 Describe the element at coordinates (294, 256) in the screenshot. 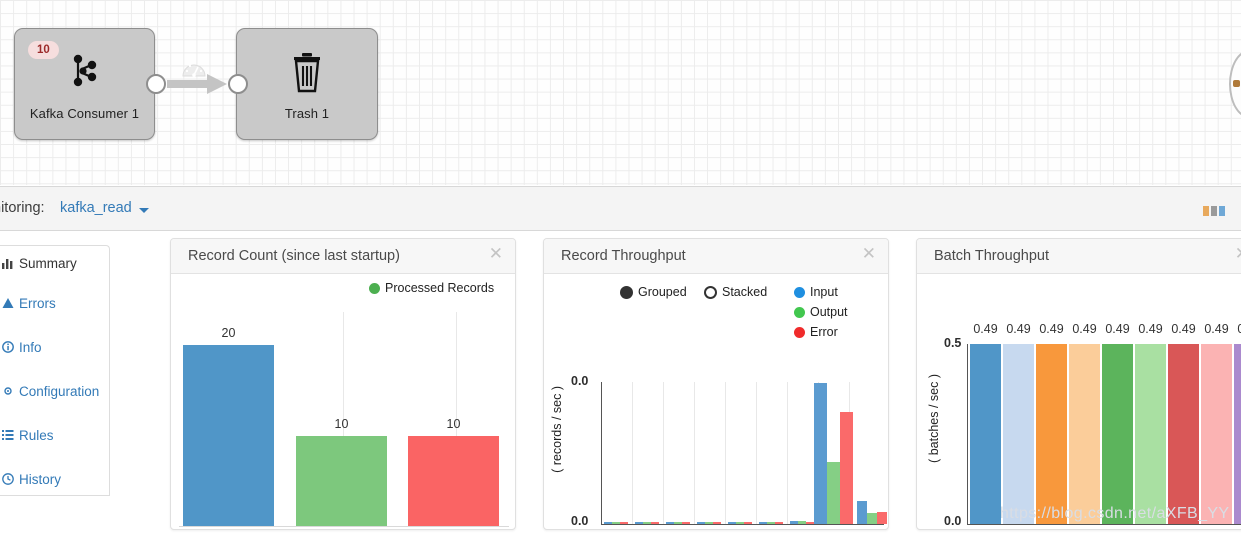

I see `page-title: Record Count (since last startup)` at that location.